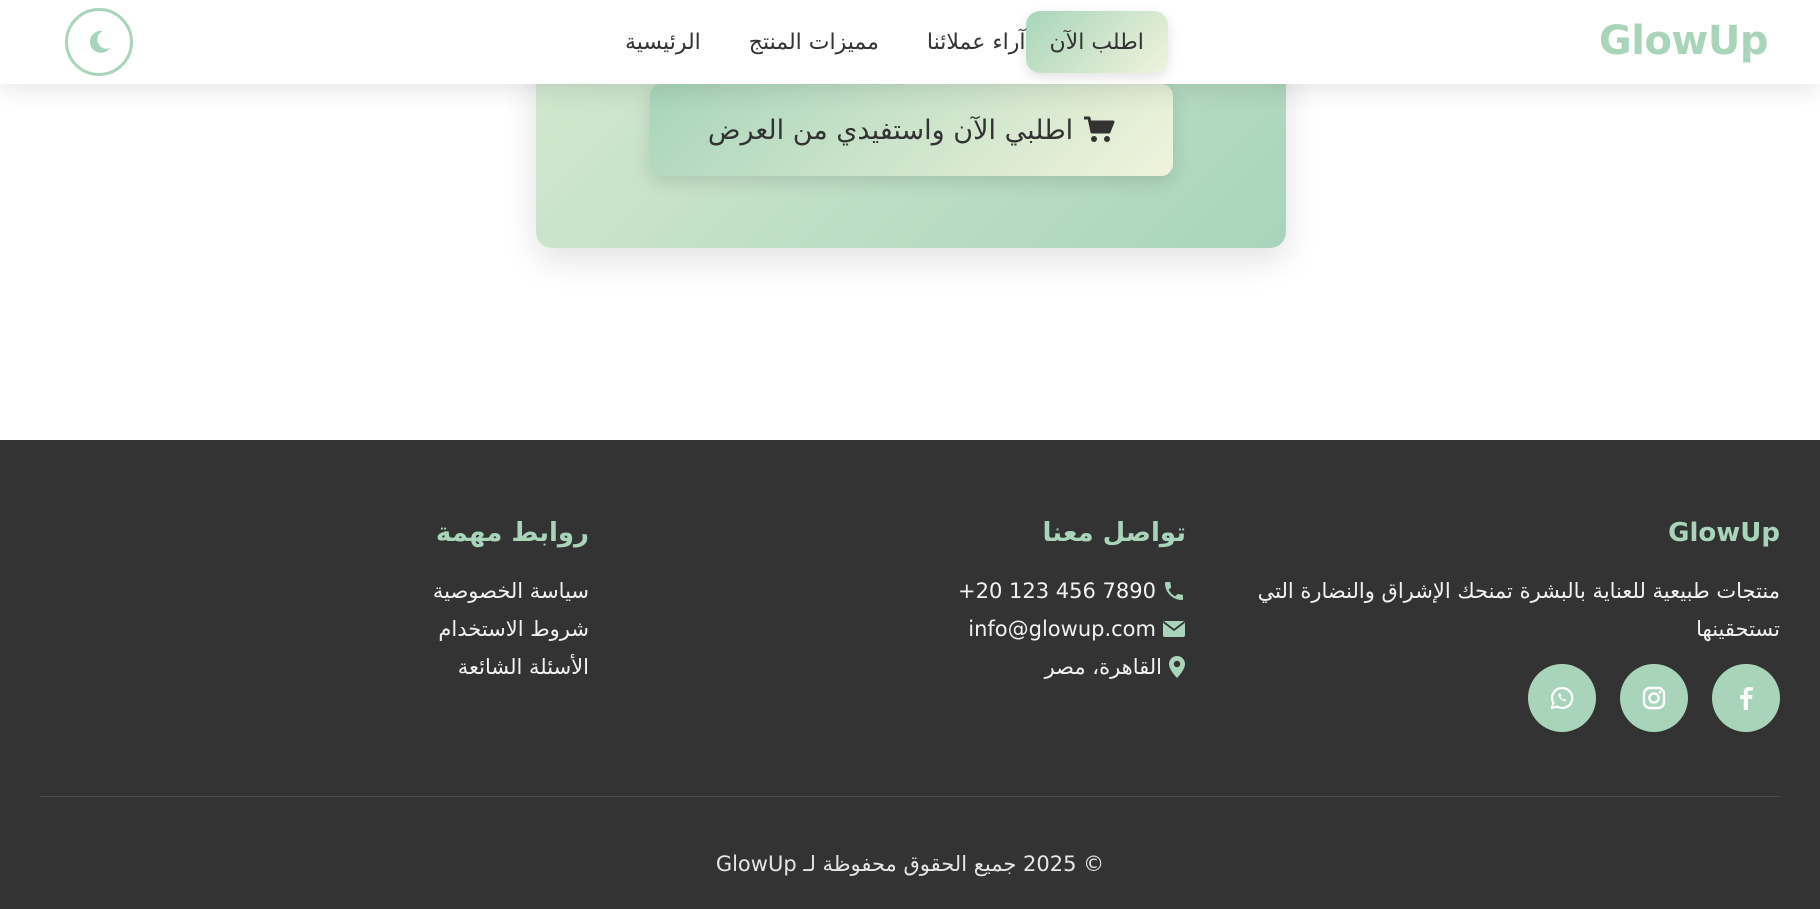 The height and width of the screenshot is (909, 1820). What do you see at coordinates (910, 796) in the screenshot?
I see `footer-divider` at bounding box center [910, 796].